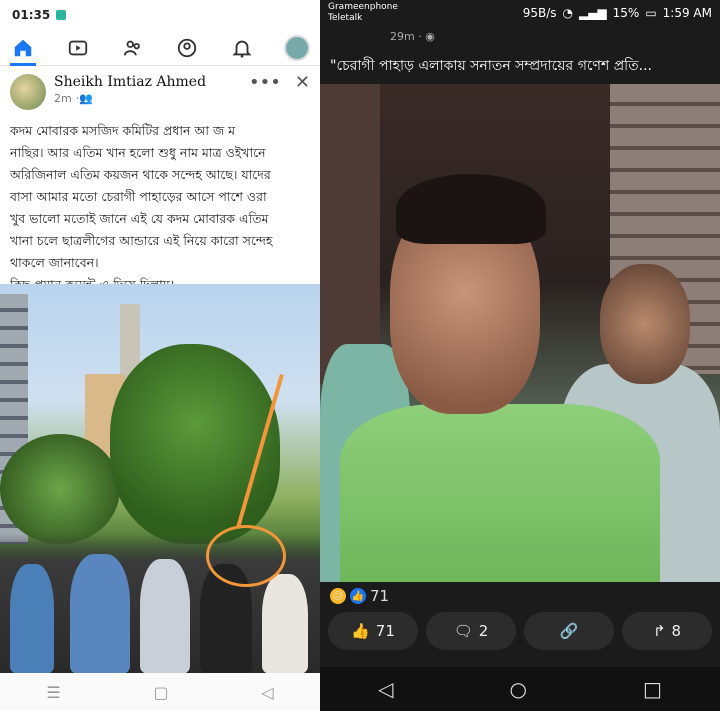  What do you see at coordinates (520, 596) in the screenshot?
I see `reaction-summary: 😥 👍 71` at bounding box center [520, 596].